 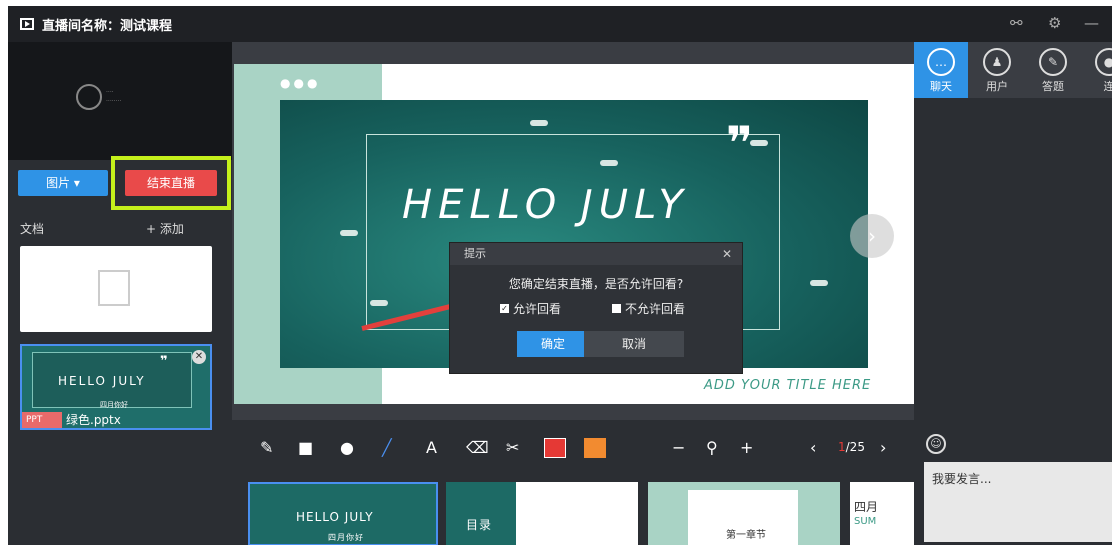 I want to click on logo-icon, so click(x=89, y=97).